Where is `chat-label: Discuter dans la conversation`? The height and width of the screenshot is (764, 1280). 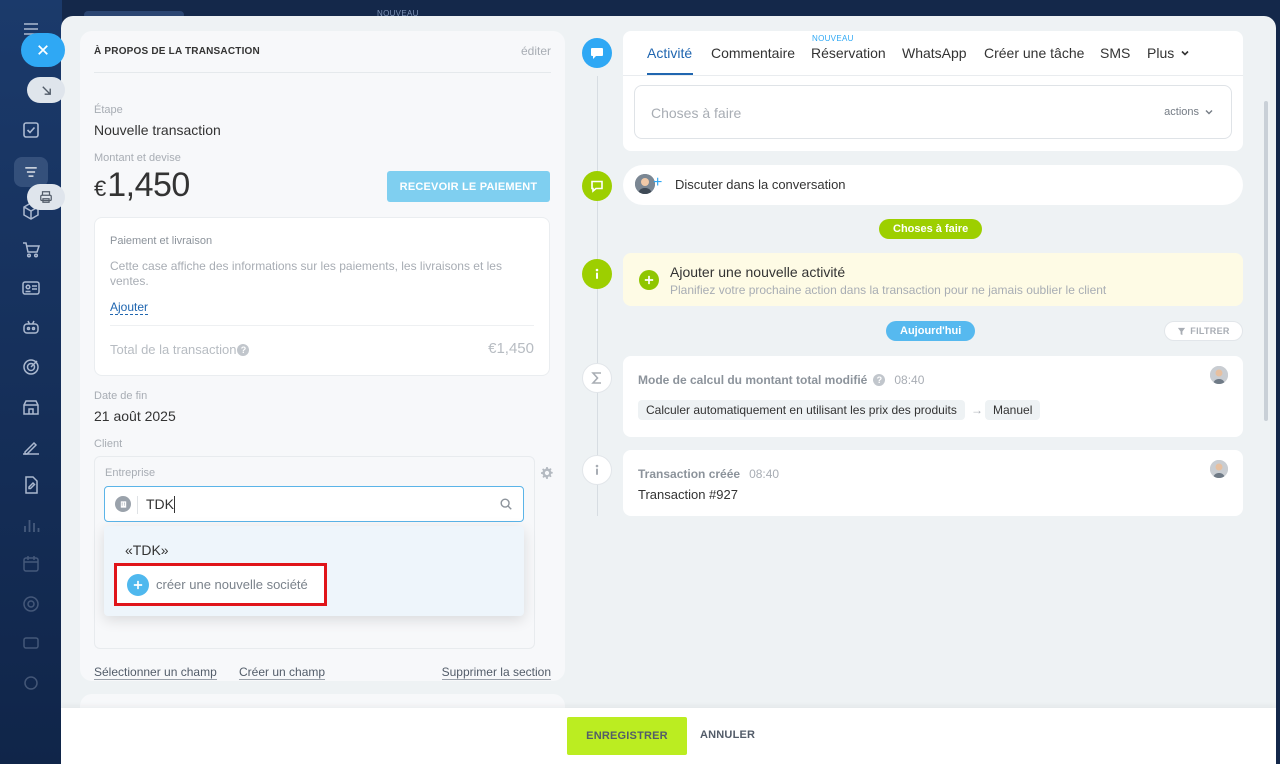 chat-label: Discuter dans la conversation is located at coordinates (760, 184).